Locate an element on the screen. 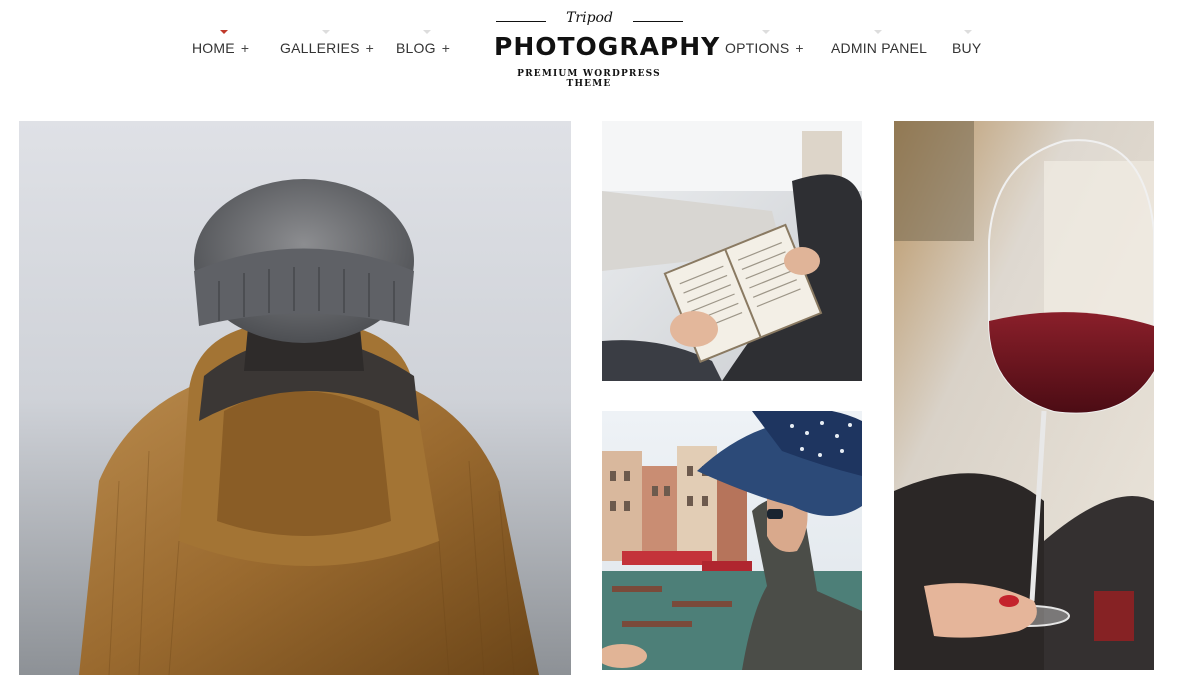  nav-label: GALLERIES is located at coordinates (320, 48).